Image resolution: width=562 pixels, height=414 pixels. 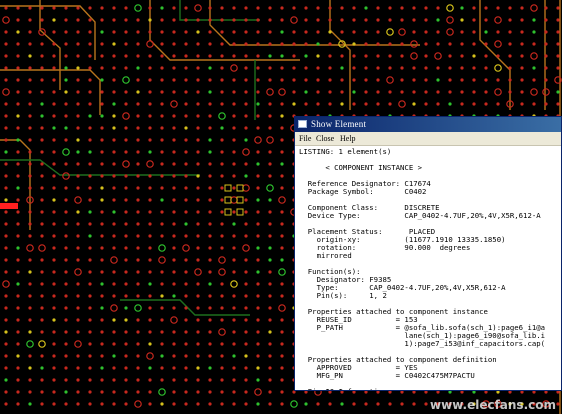 What do you see at coordinates (387, 375) in the screenshot?
I see `listing-line: MFG_PN = C0402C475M7PACTU` at bounding box center [387, 375].